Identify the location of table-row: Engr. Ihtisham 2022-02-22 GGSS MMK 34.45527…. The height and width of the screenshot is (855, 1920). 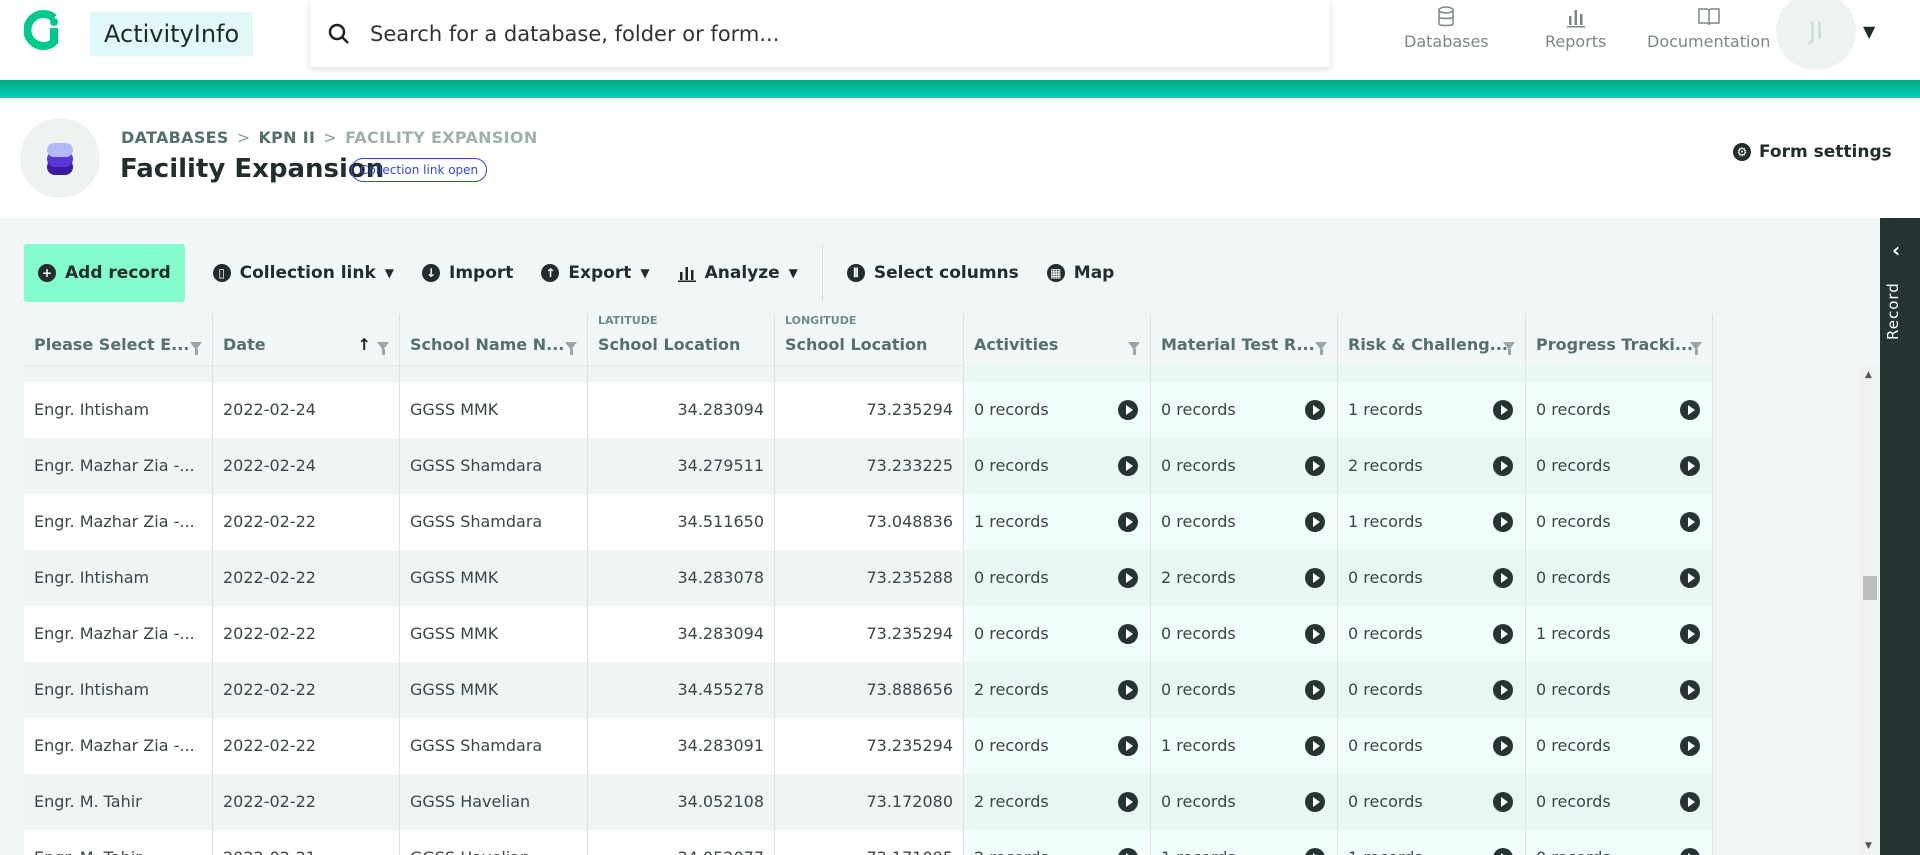
(868, 690).